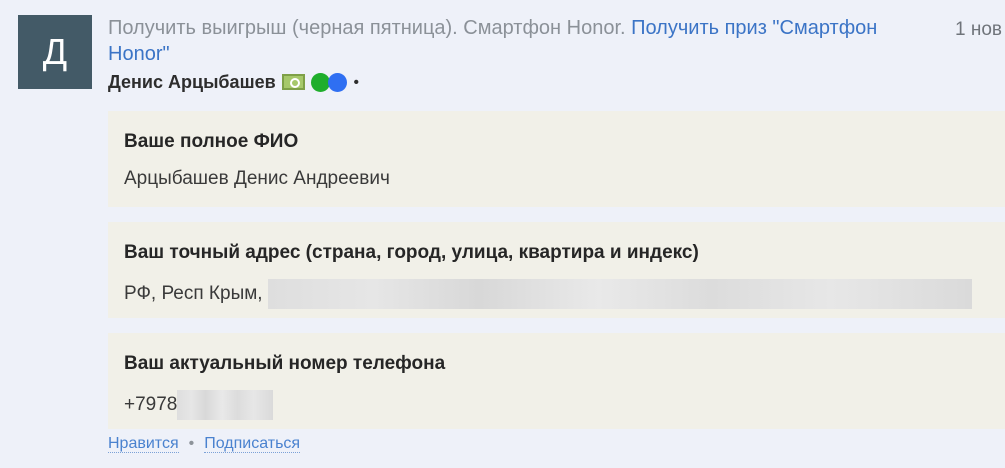 Image resolution: width=1005 pixels, height=468 pixels. I want to click on post-actions: Нравится • Подписаться, so click(204, 444).